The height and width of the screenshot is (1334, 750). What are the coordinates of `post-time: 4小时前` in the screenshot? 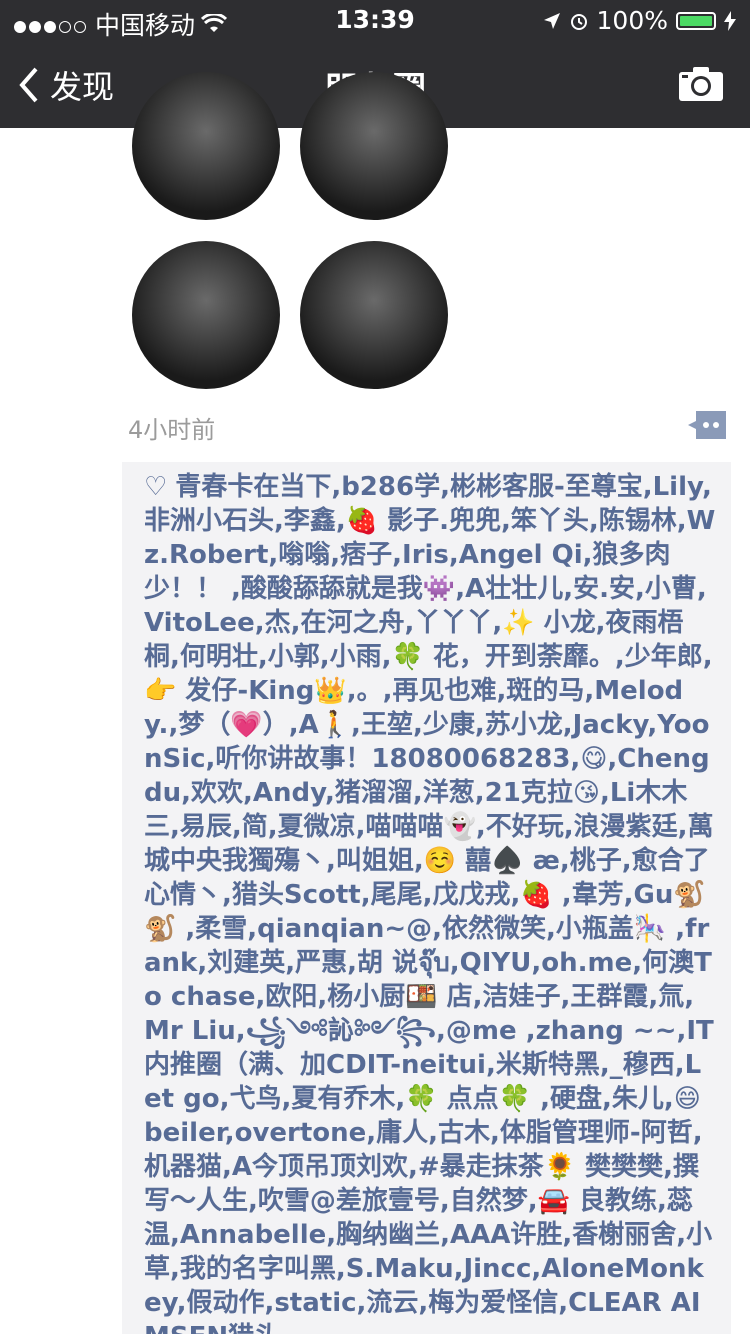 It's located at (172, 430).